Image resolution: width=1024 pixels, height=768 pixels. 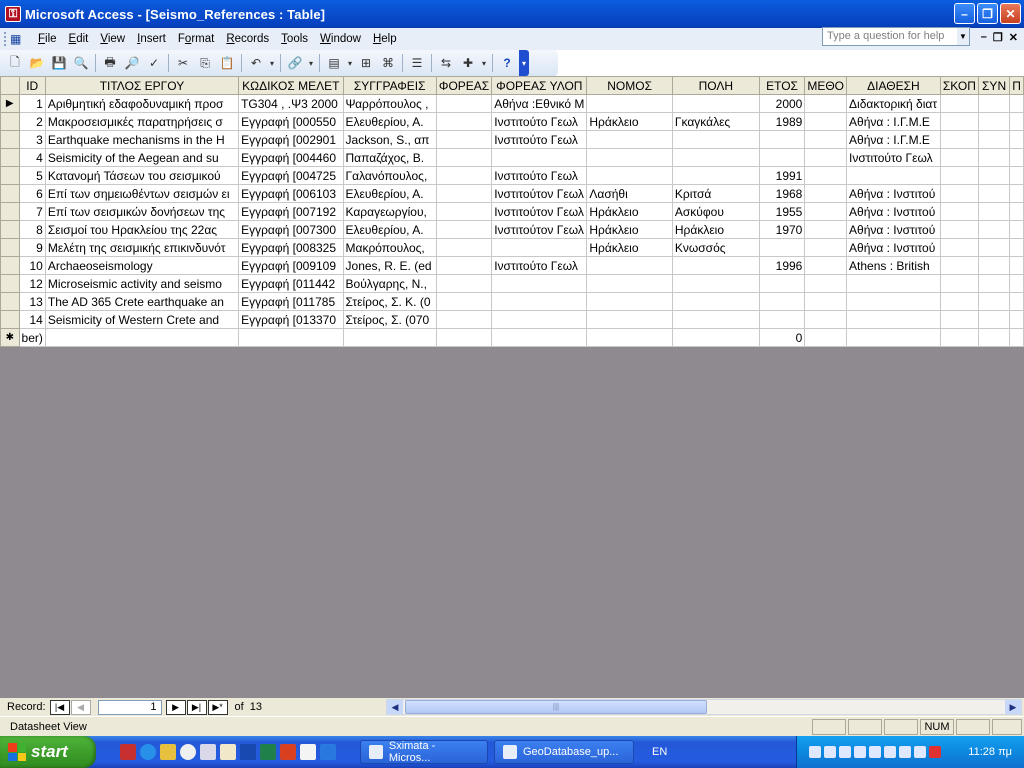 What do you see at coordinates (80, 707) in the screenshot?
I see `previous-record-button: ◀` at bounding box center [80, 707].